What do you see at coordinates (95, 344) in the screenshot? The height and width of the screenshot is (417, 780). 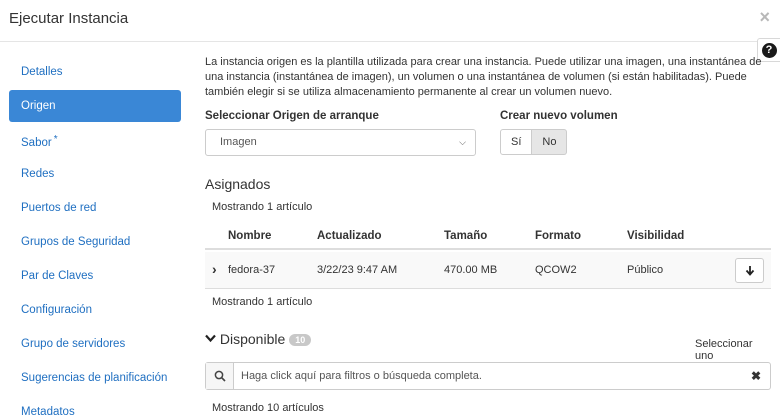 I see `nav-item-grupo-servidores: Grupo de servidores` at bounding box center [95, 344].